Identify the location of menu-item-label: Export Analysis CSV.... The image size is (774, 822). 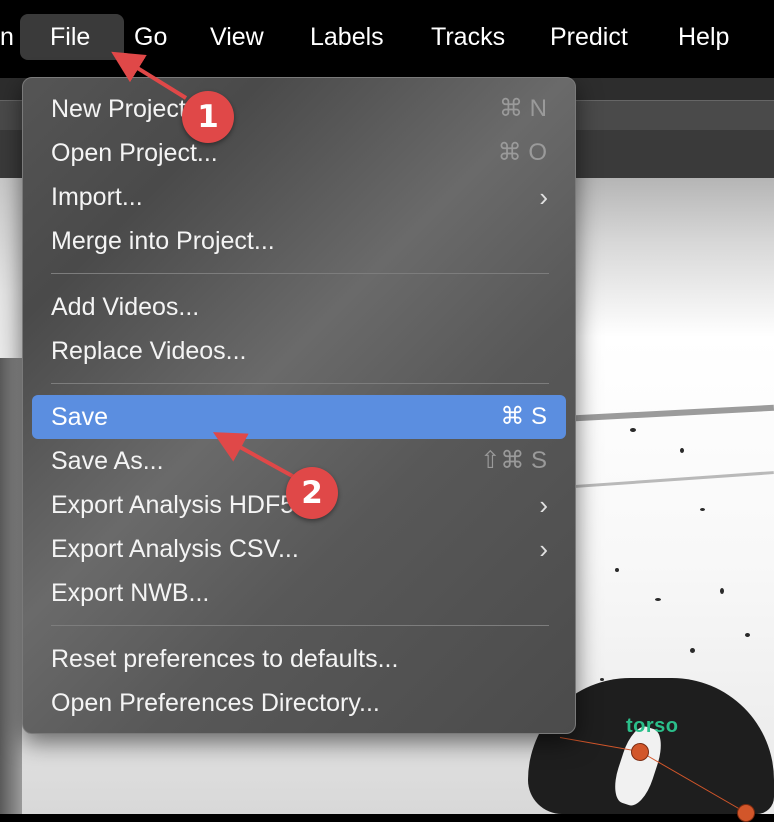
(175, 549).